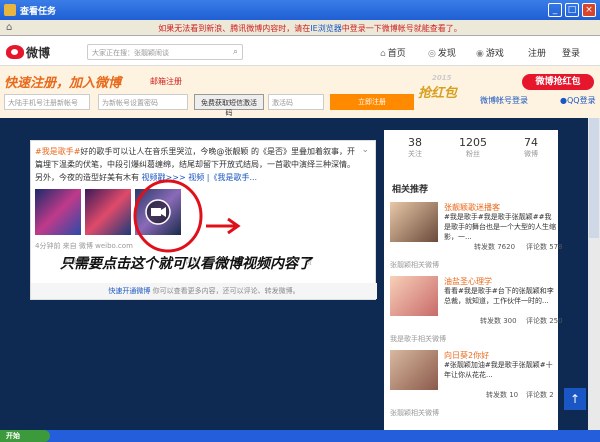 This screenshot has width=600, height=442. Describe the element at coordinates (38, 12) in the screenshot. I see `window-title: 查看任务` at that location.